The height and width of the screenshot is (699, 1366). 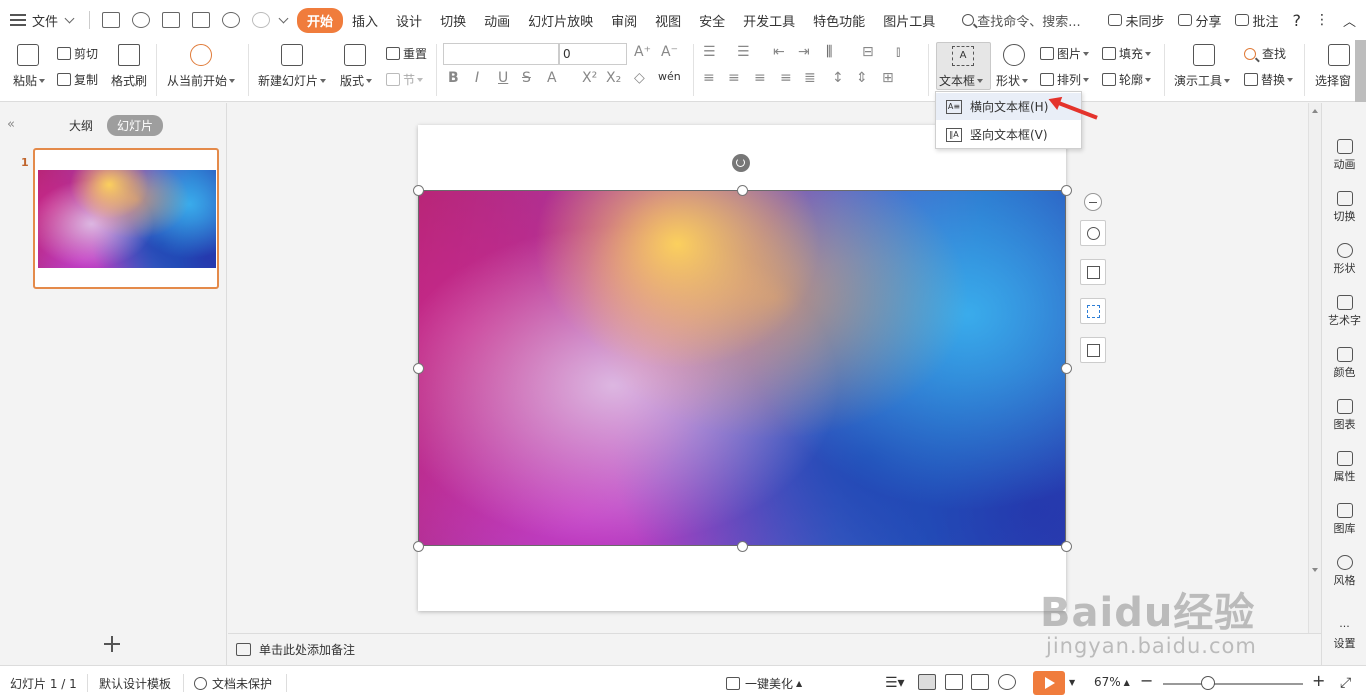 What do you see at coordinates (712, 20) in the screenshot?
I see `tab-security: 安全` at bounding box center [712, 20].